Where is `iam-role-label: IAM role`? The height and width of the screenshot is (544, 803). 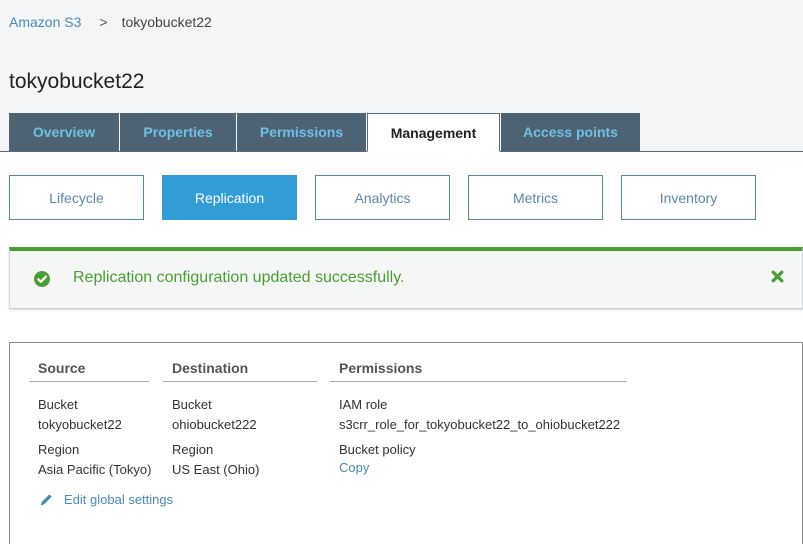 iam-role-label: IAM role is located at coordinates (363, 404).